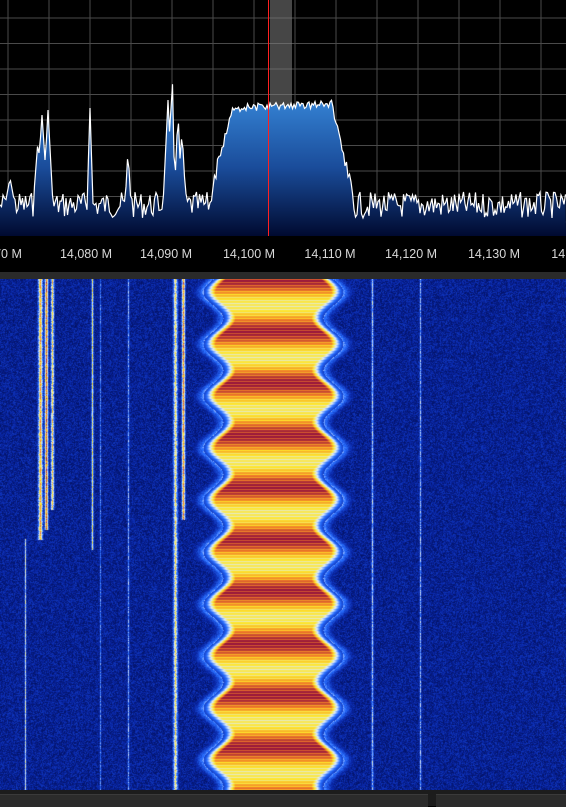 The image size is (566, 807). I want to click on freq-label: 14,130 M, so click(494, 254).